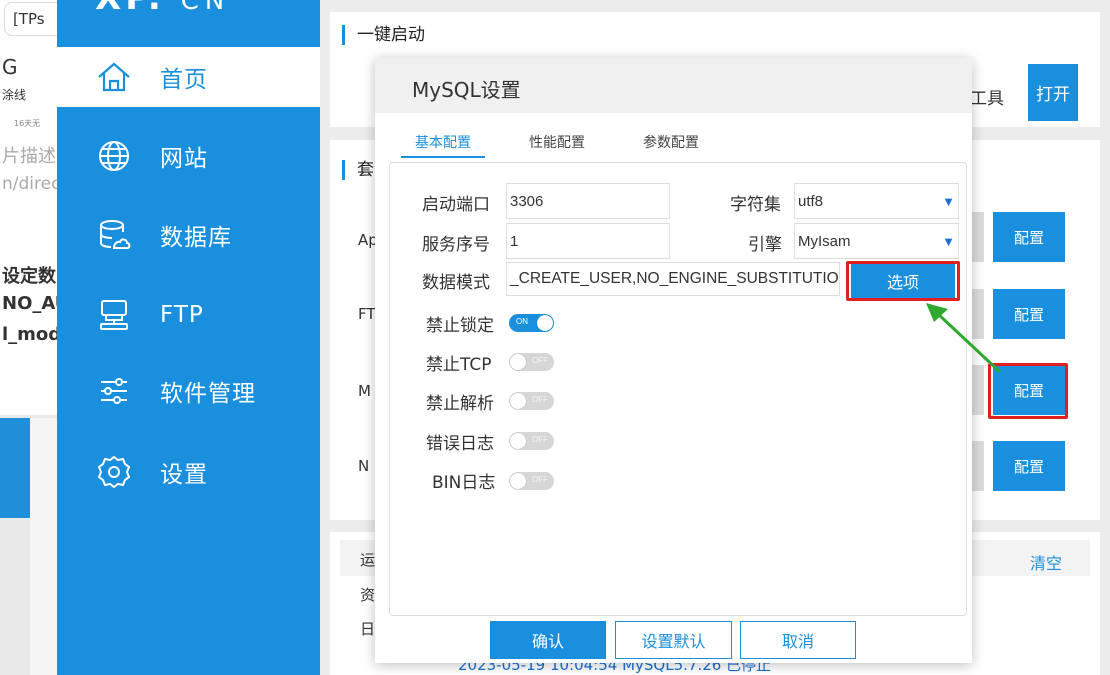  I want to click on annotation-arrow, so click(964, 338).